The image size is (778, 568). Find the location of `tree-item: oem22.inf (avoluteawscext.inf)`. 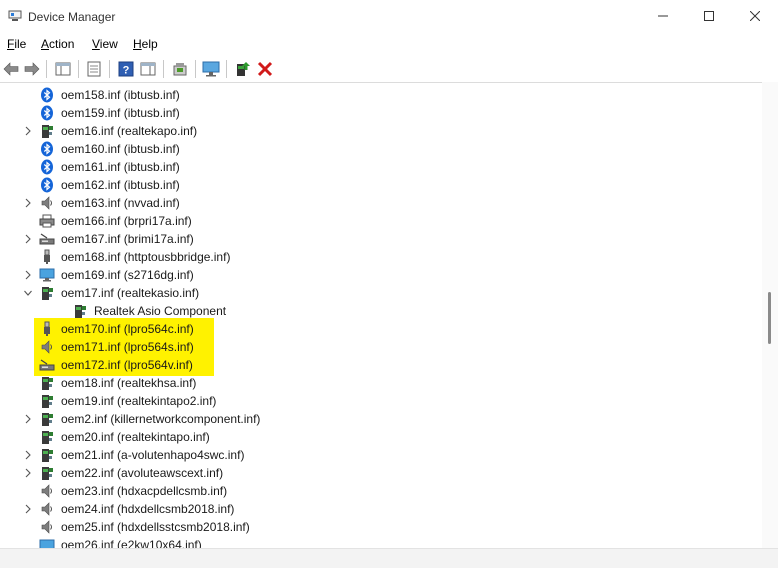

tree-item: oem22.inf (avoluteawscext.inf) is located at coordinates (370, 473).